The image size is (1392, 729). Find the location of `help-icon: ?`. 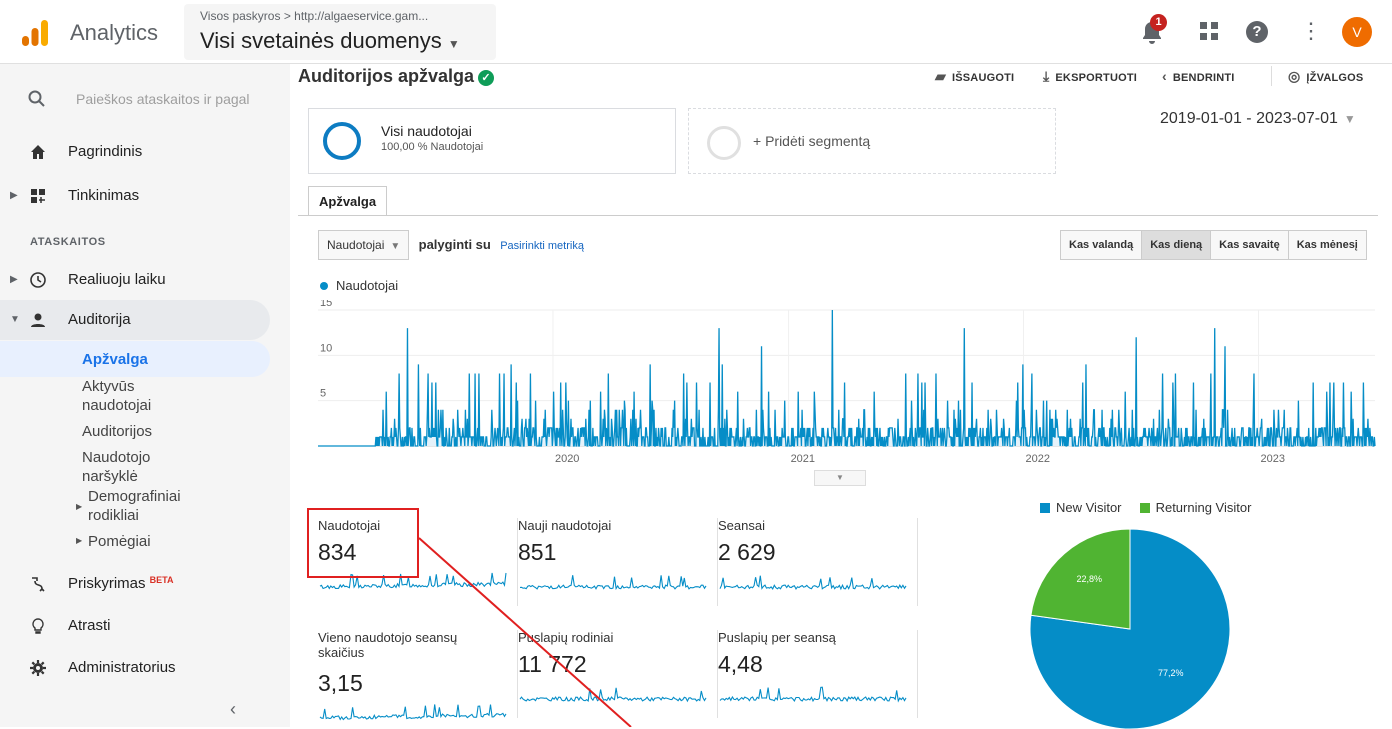

help-icon: ? is located at coordinates (1257, 32).